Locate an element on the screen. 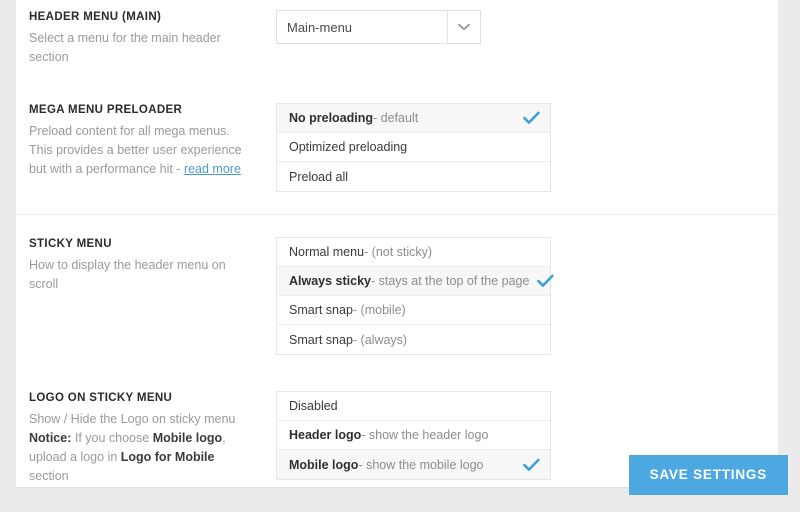 Image resolution: width=800 pixels, height=512 pixels. description-text: How to display the header menu on scroll is located at coordinates (127, 274).